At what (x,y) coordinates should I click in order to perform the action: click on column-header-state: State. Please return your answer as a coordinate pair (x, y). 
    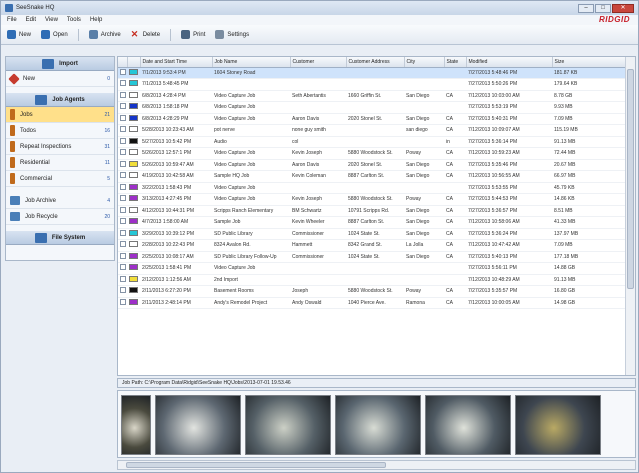
    Looking at the image, I should click on (455, 62).